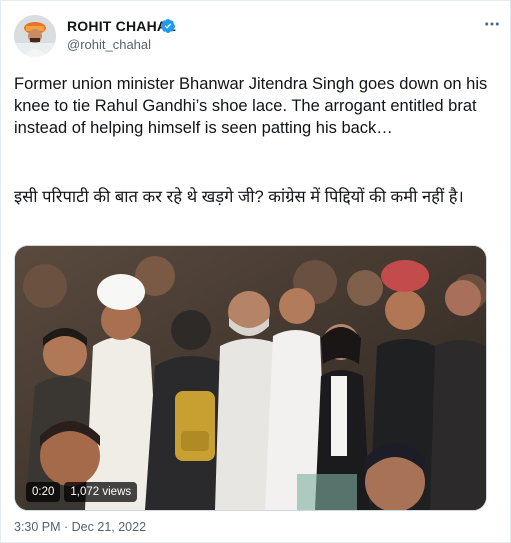 This screenshot has width=511, height=543. What do you see at coordinates (167, 26) in the screenshot?
I see `verified-badge-icon` at bounding box center [167, 26].